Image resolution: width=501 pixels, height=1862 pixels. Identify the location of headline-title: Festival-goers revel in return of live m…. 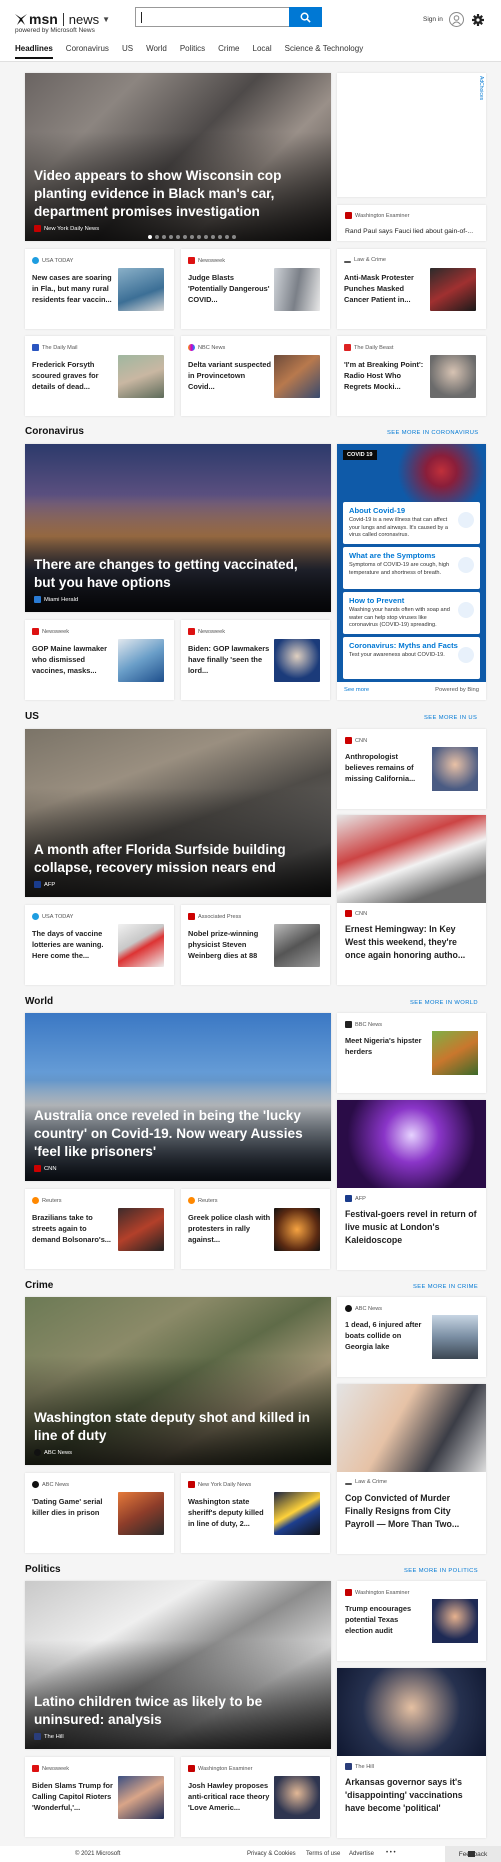
(411, 1227).